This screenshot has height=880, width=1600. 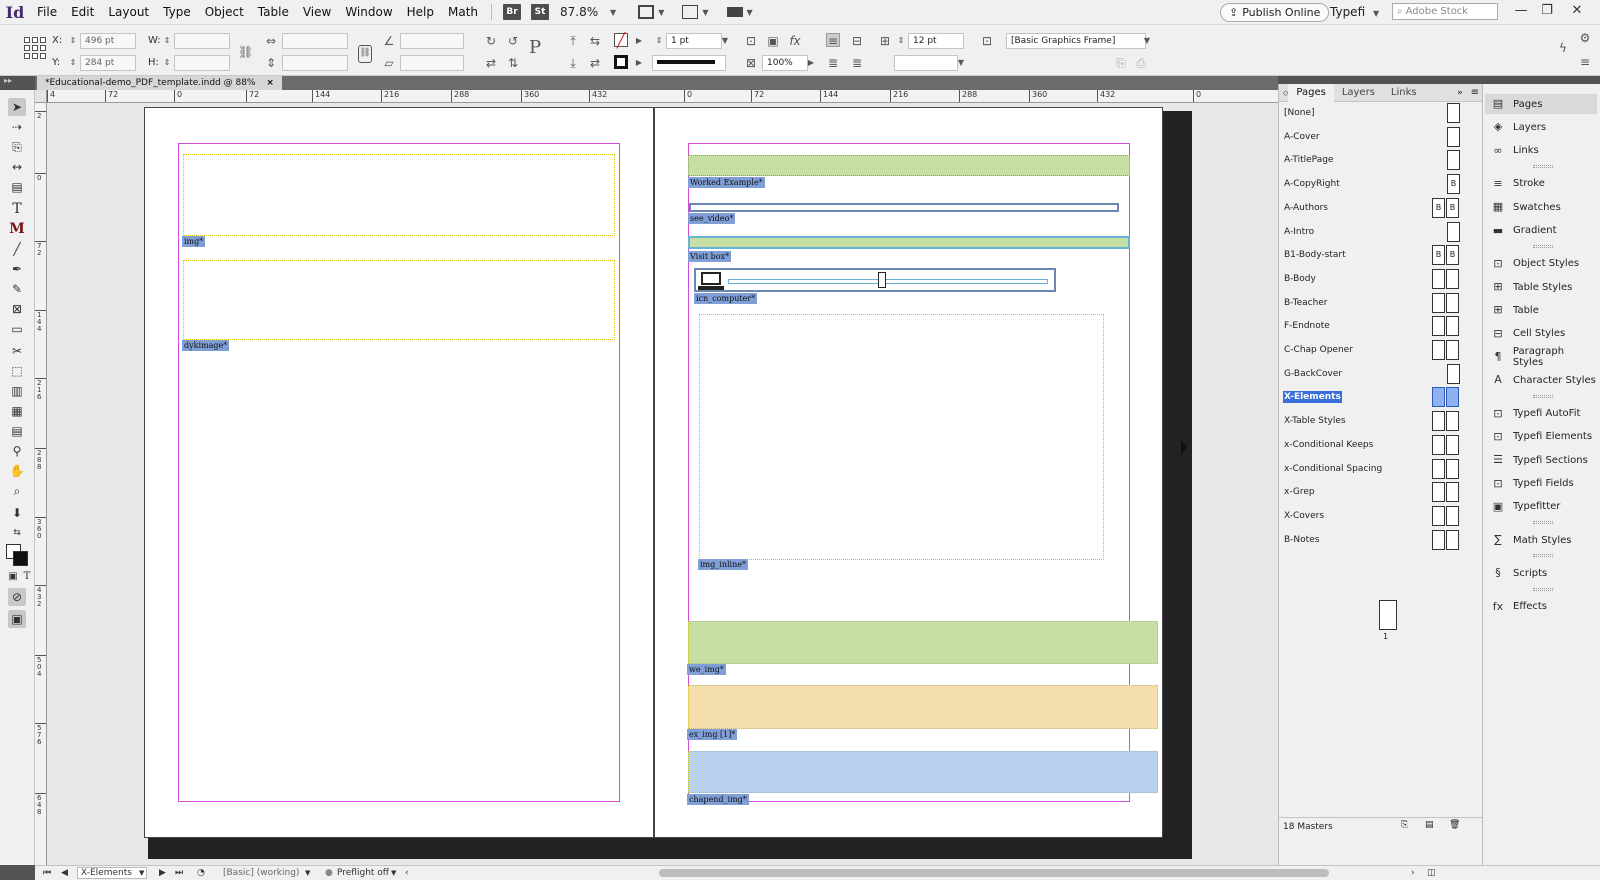 What do you see at coordinates (315, 63) in the screenshot?
I see `scale-y-field` at bounding box center [315, 63].